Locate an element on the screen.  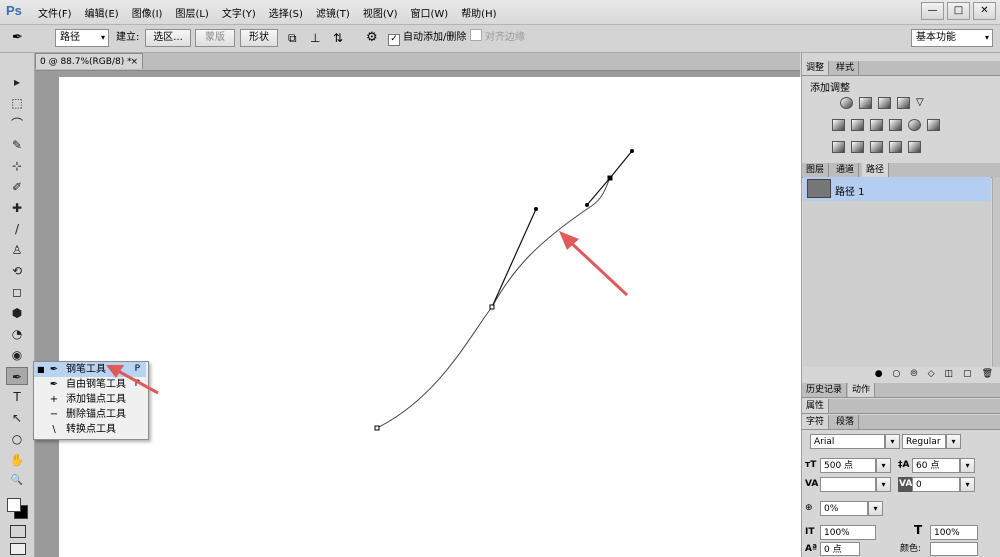
align-edges-checkbox is located at coordinates (476, 35).